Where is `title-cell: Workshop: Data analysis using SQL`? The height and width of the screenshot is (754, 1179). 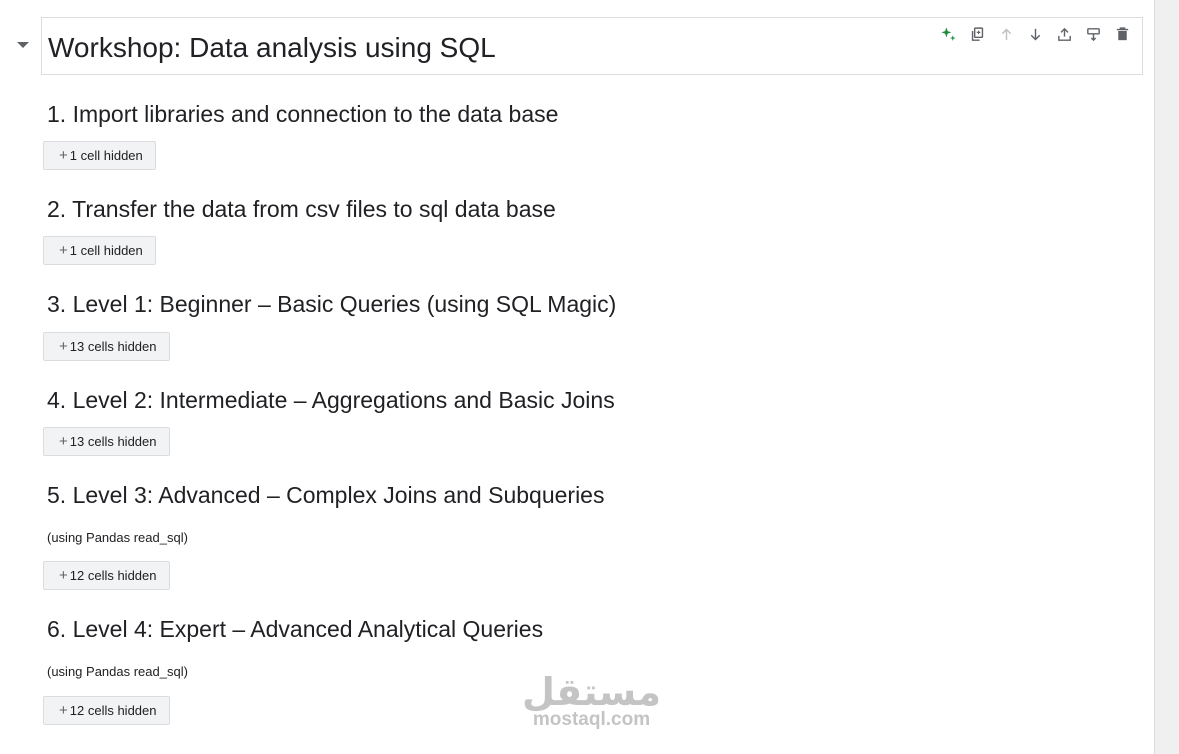 title-cell: Workshop: Data analysis using SQL is located at coordinates (592, 46).